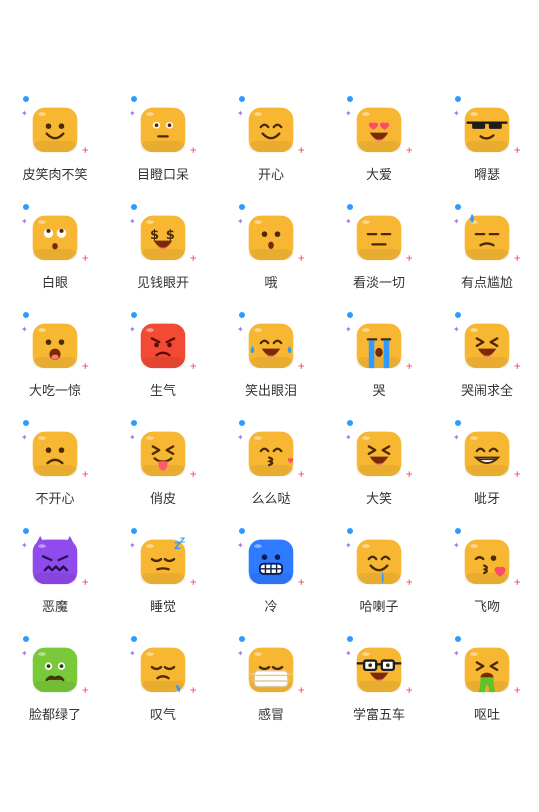  Describe the element at coordinates (271, 558) in the screenshot. I see `cold-icon: ✦ +` at that location.